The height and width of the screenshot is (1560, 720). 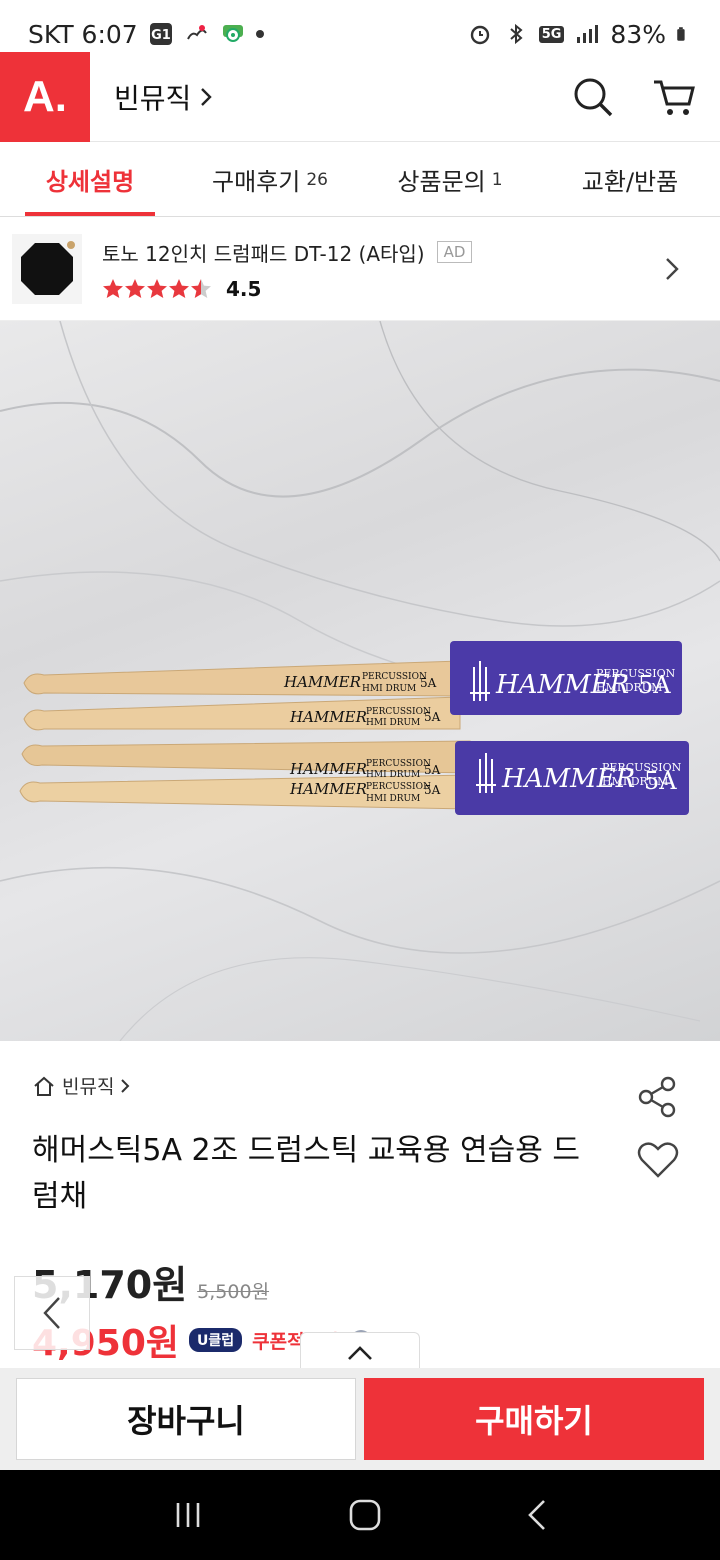 I want to click on heart-icon, so click(x=658, y=1160).